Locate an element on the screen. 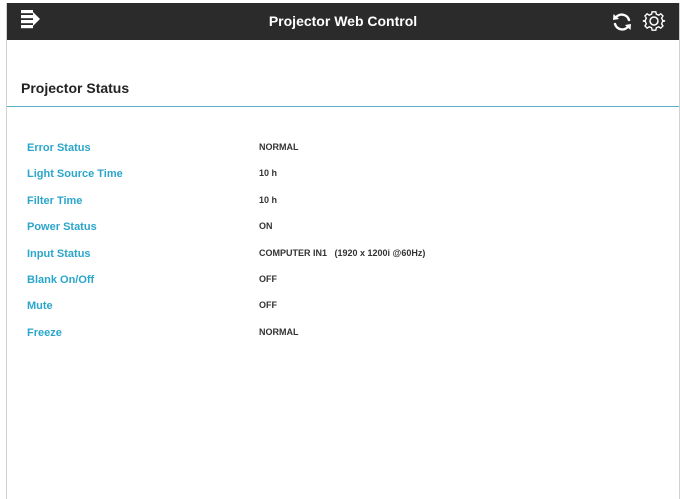 The width and height of the screenshot is (680, 499). status-row-light-source-time: Light Source Time 10 h is located at coordinates (343, 179).